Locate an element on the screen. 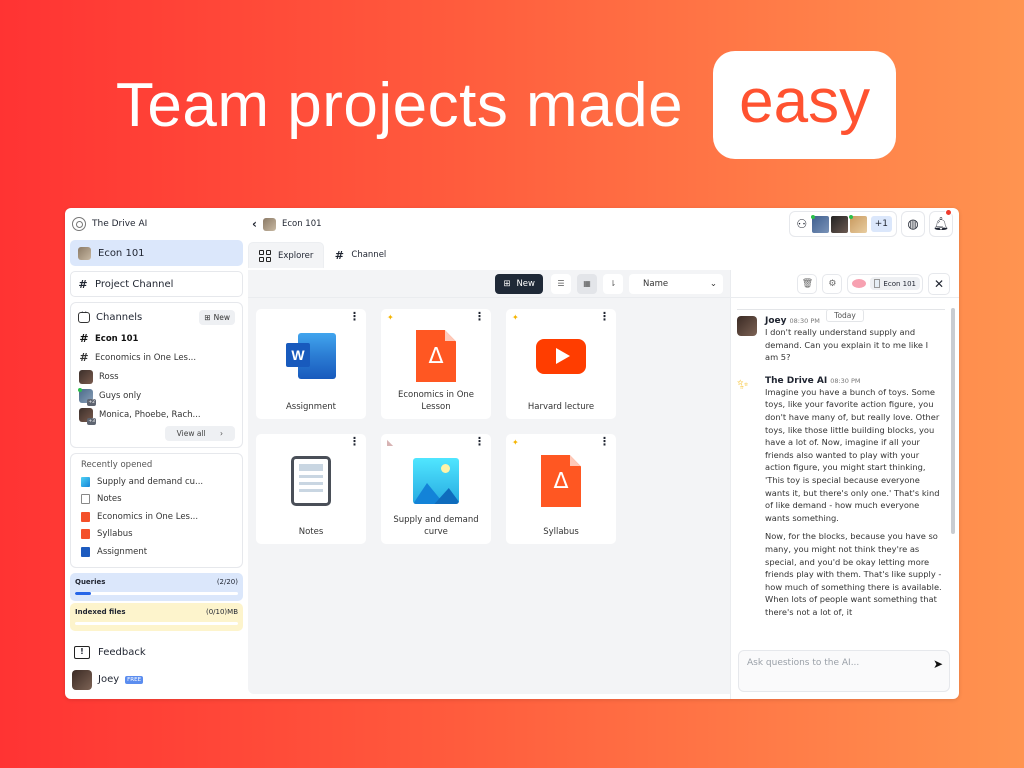 Image resolution: width=1024 pixels, height=768 pixels. recent-item: Syllabus is located at coordinates (156, 535).